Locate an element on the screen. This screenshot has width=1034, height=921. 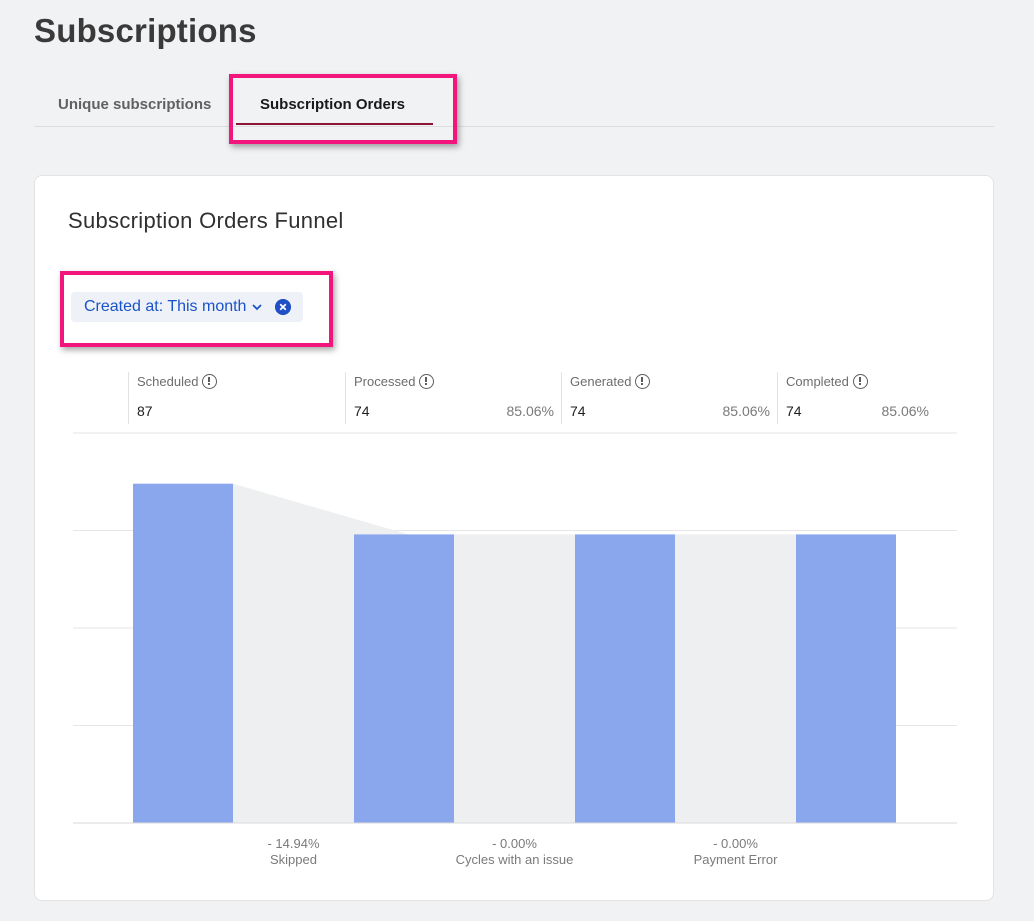
tab-subscription-orders: Subscription Orders is located at coordinates (332, 102).